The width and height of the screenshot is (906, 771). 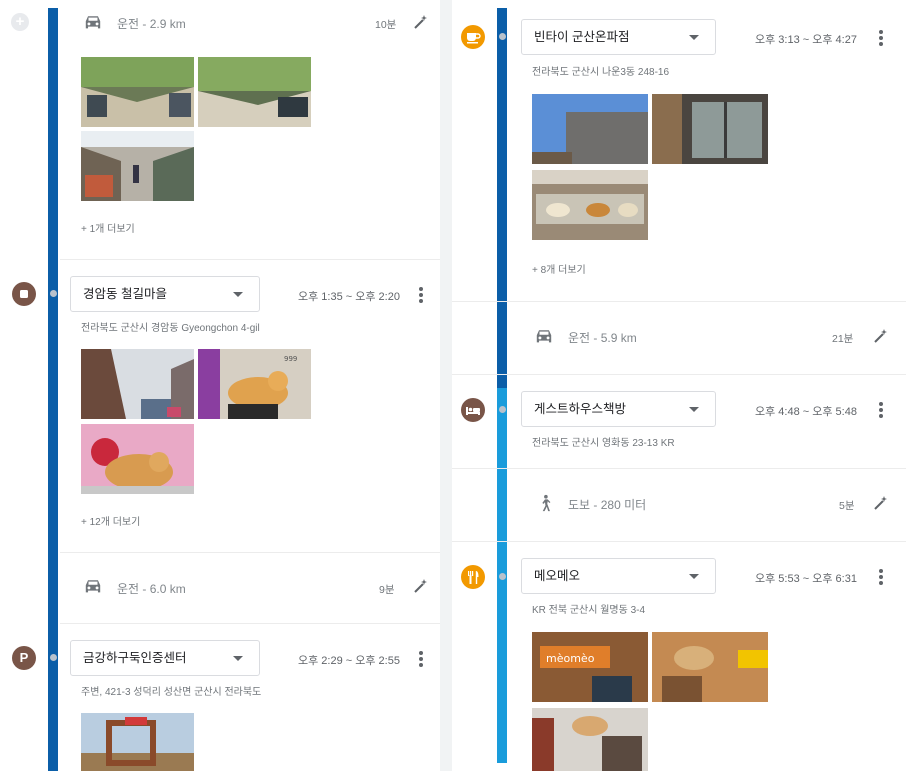 What do you see at coordinates (349, 297) in the screenshot?
I see `visit-time: 오후 1:35 ~ 오후 2:20` at bounding box center [349, 297].